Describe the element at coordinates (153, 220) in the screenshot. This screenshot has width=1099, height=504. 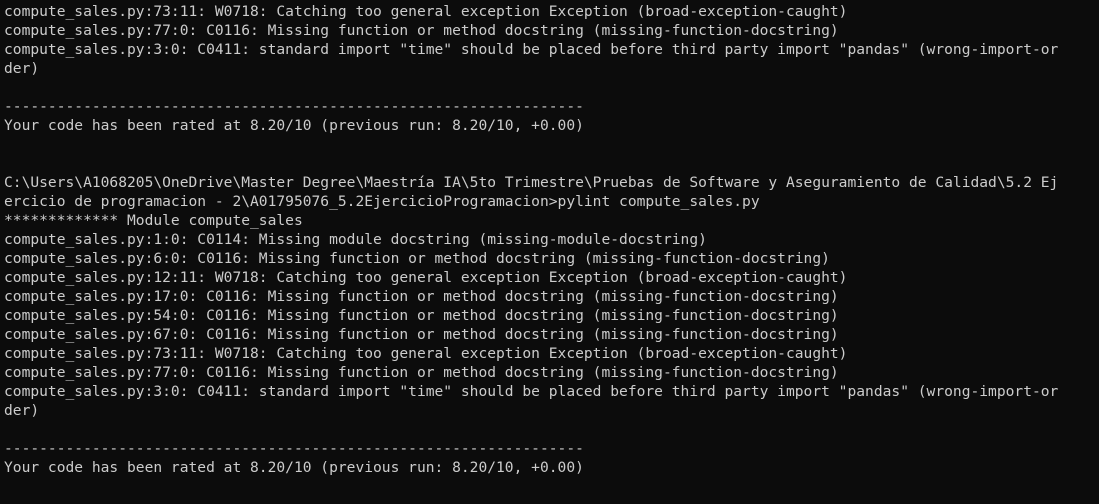
I see `module-header-line: ************* Module compute_sales` at that location.